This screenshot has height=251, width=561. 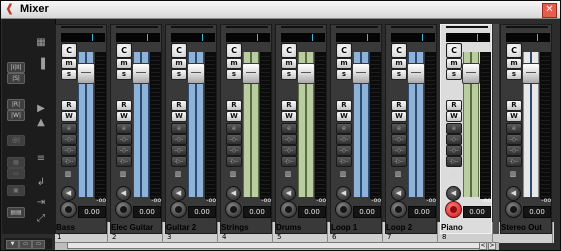 I want to click on close-icon: ✕, so click(x=549, y=10).